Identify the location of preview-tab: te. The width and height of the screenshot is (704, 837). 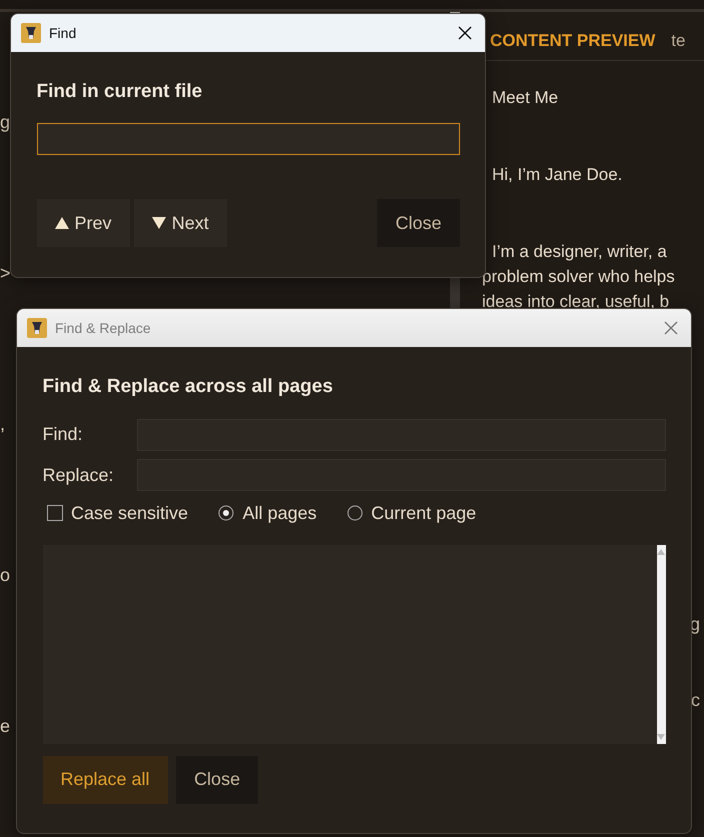
(678, 41).